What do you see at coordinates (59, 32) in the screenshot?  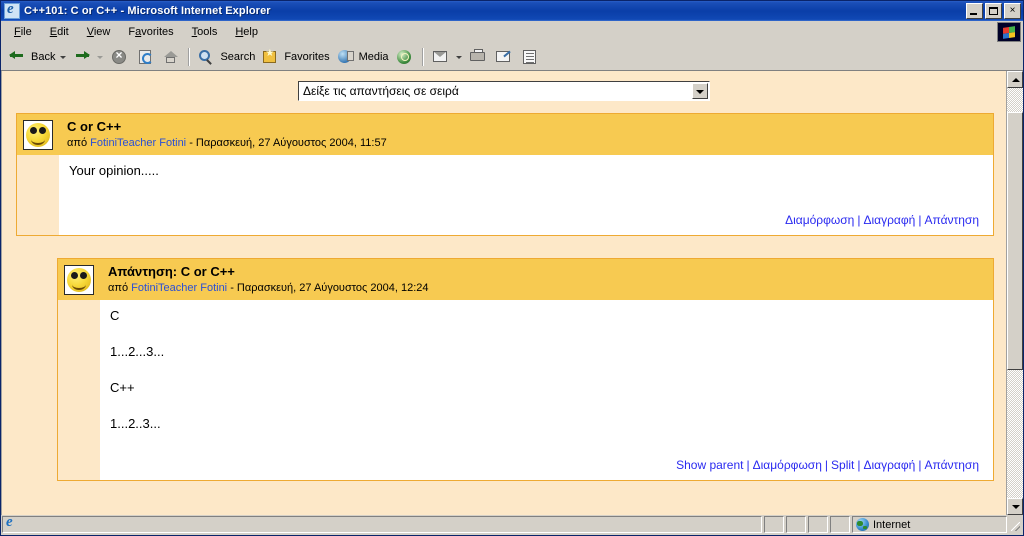 I see `menu-item-edit: Edit` at bounding box center [59, 32].